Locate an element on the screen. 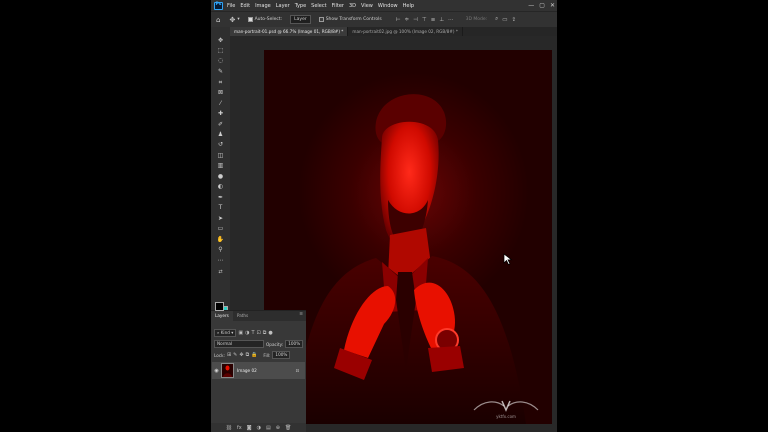 This screenshot has height=432, width=768. blend-mode-dropdown: Normal is located at coordinates (239, 344).